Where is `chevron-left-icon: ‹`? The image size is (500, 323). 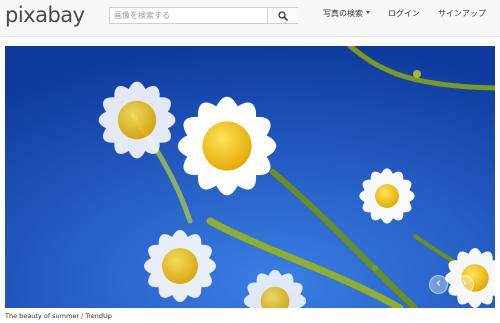
chevron-left-icon: ‹ is located at coordinates (438, 283).